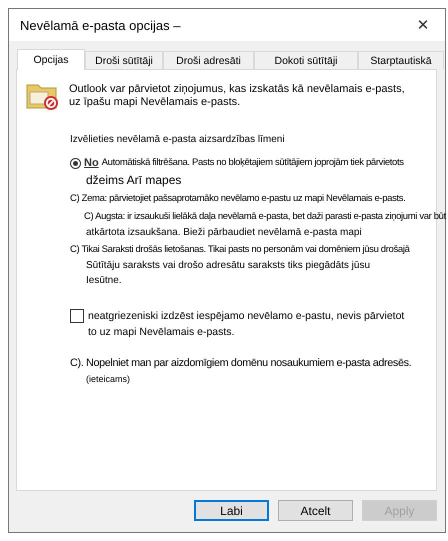 Image resolution: width=448 pixels, height=541 pixels. I want to click on dialog-button: Atcelt, so click(315, 510).